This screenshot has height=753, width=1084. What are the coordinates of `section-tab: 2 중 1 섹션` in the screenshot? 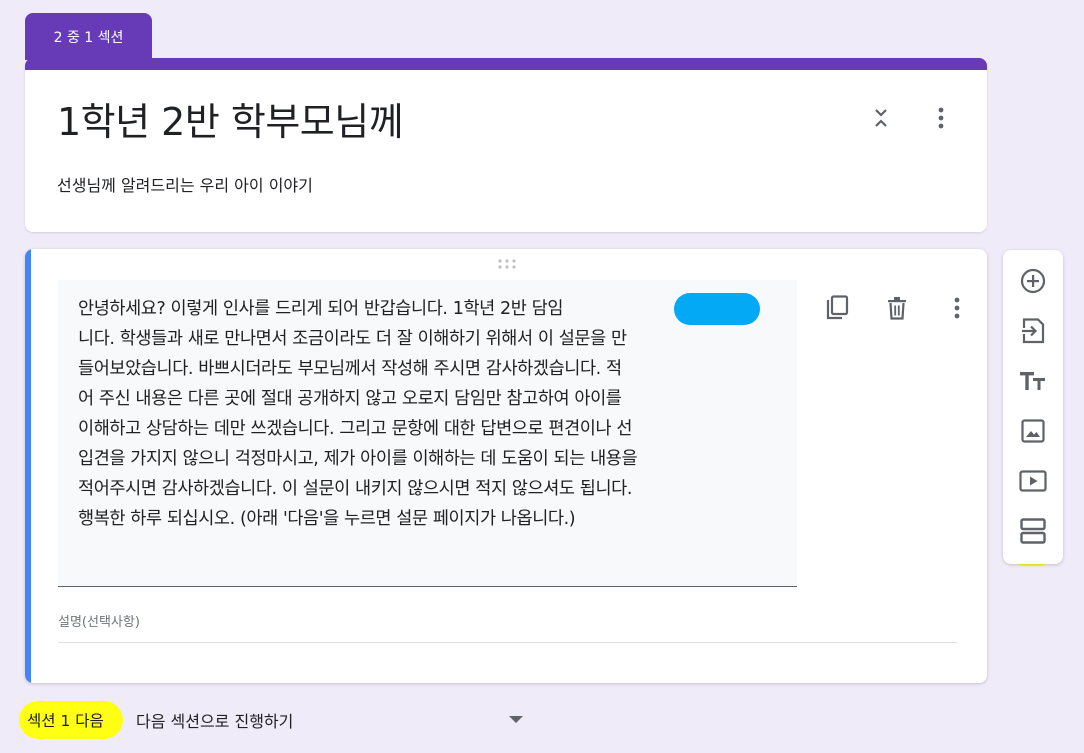 It's located at (88, 36).